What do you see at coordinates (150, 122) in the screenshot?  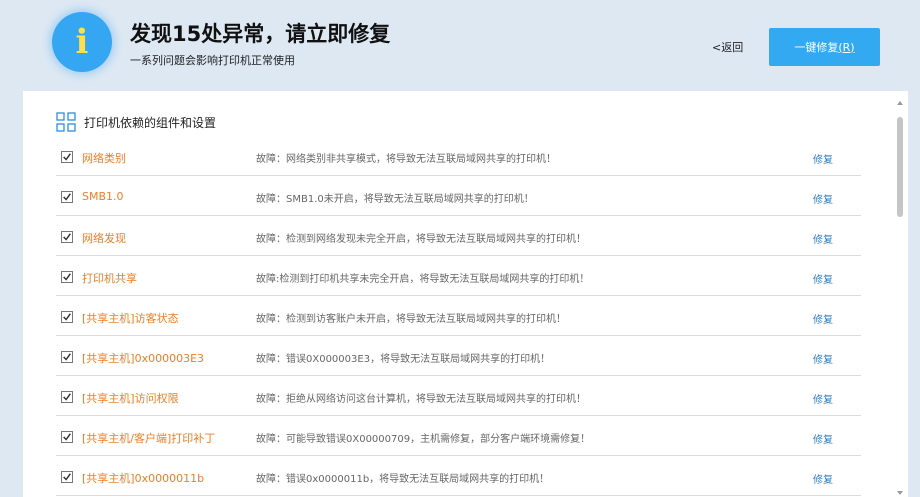 I see `section-title: 打印机依赖的组件和设置` at bounding box center [150, 122].